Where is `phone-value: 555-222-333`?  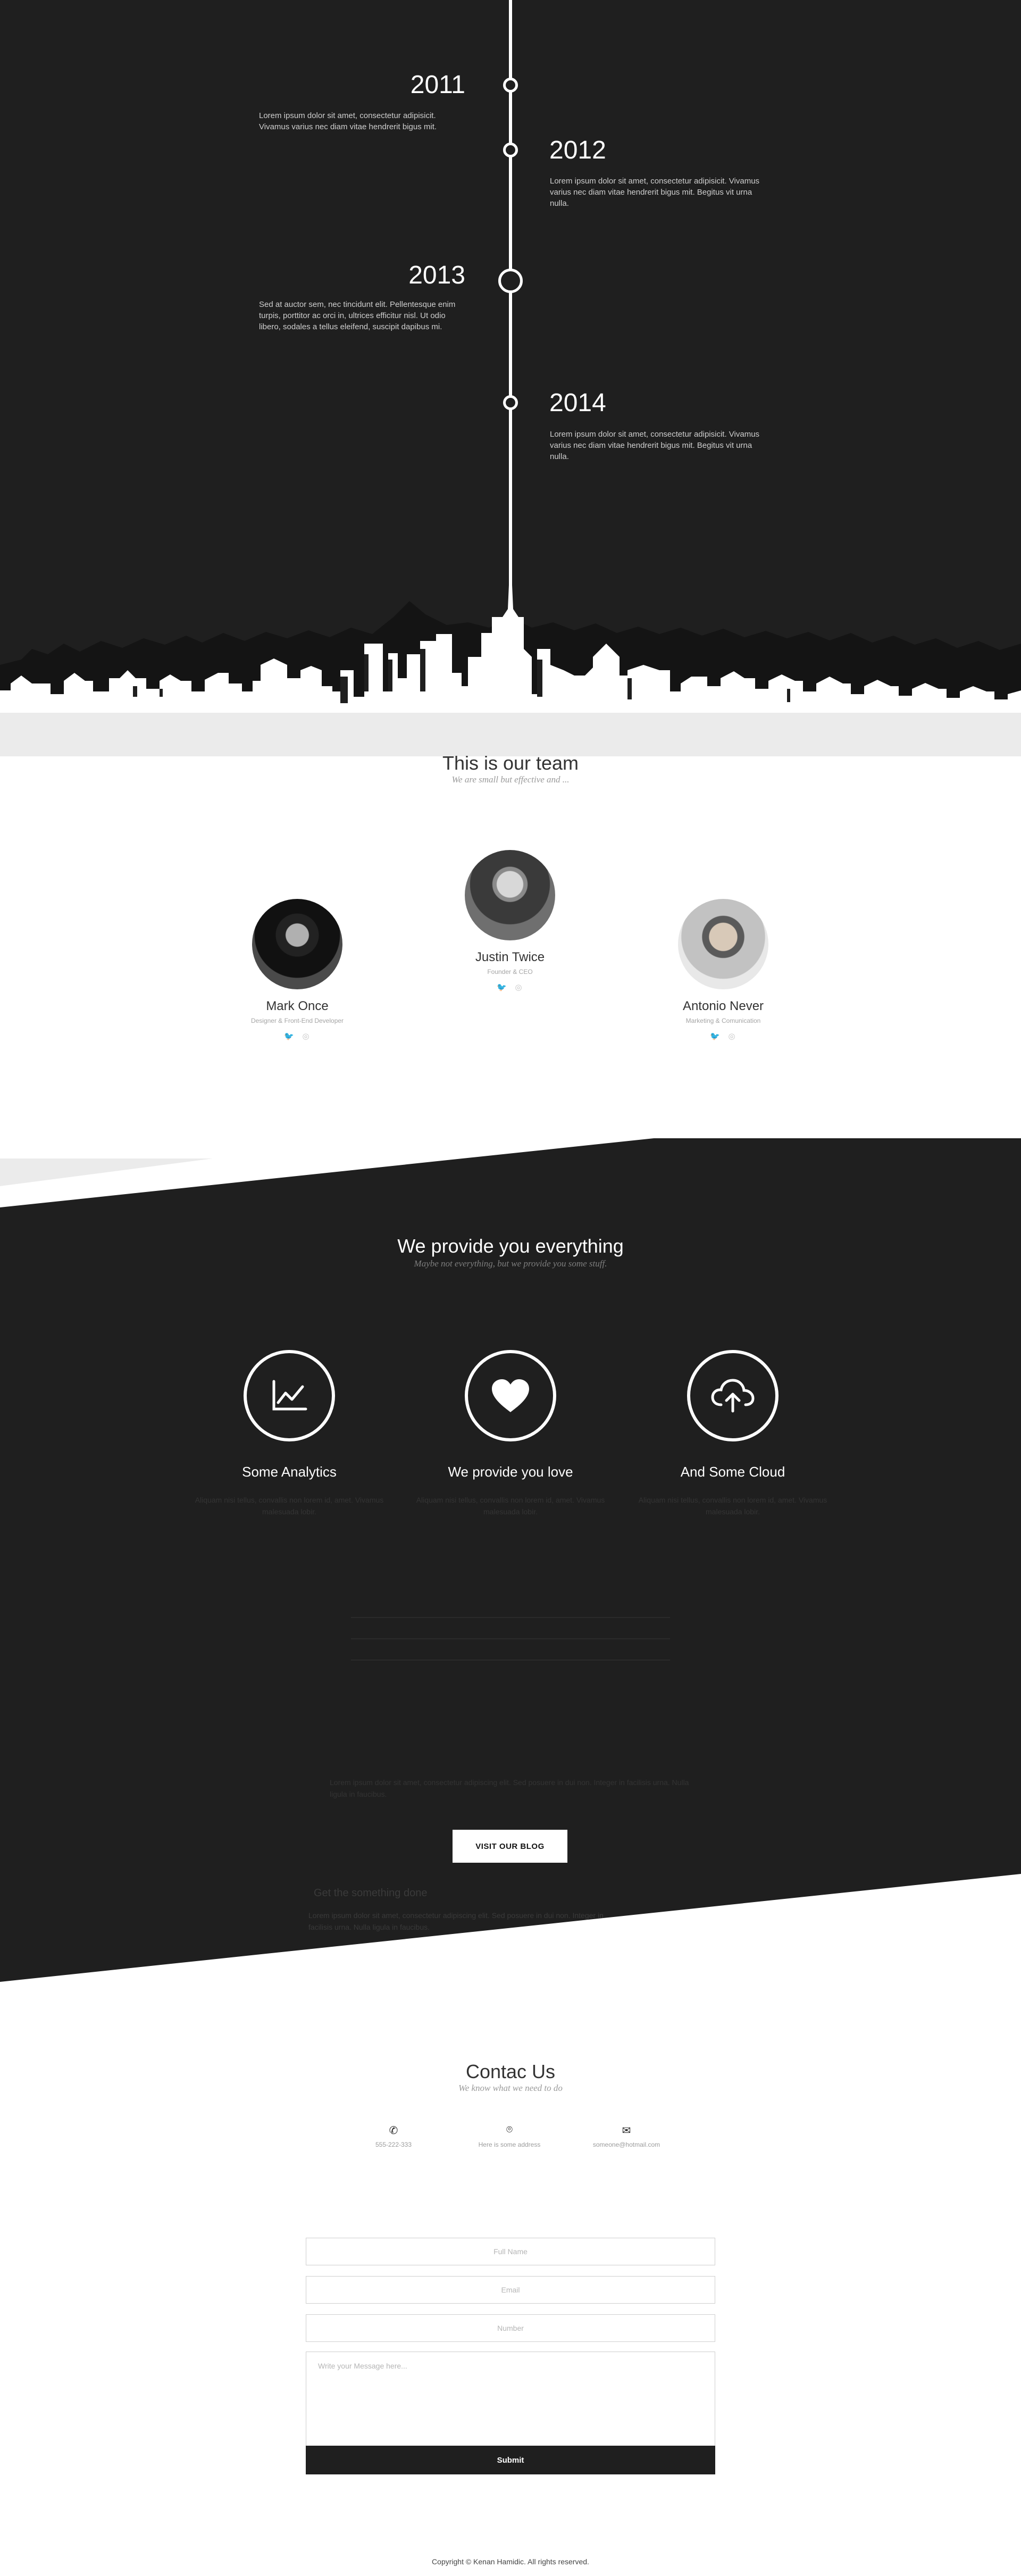 phone-value: 555-222-333 is located at coordinates (393, 2145).